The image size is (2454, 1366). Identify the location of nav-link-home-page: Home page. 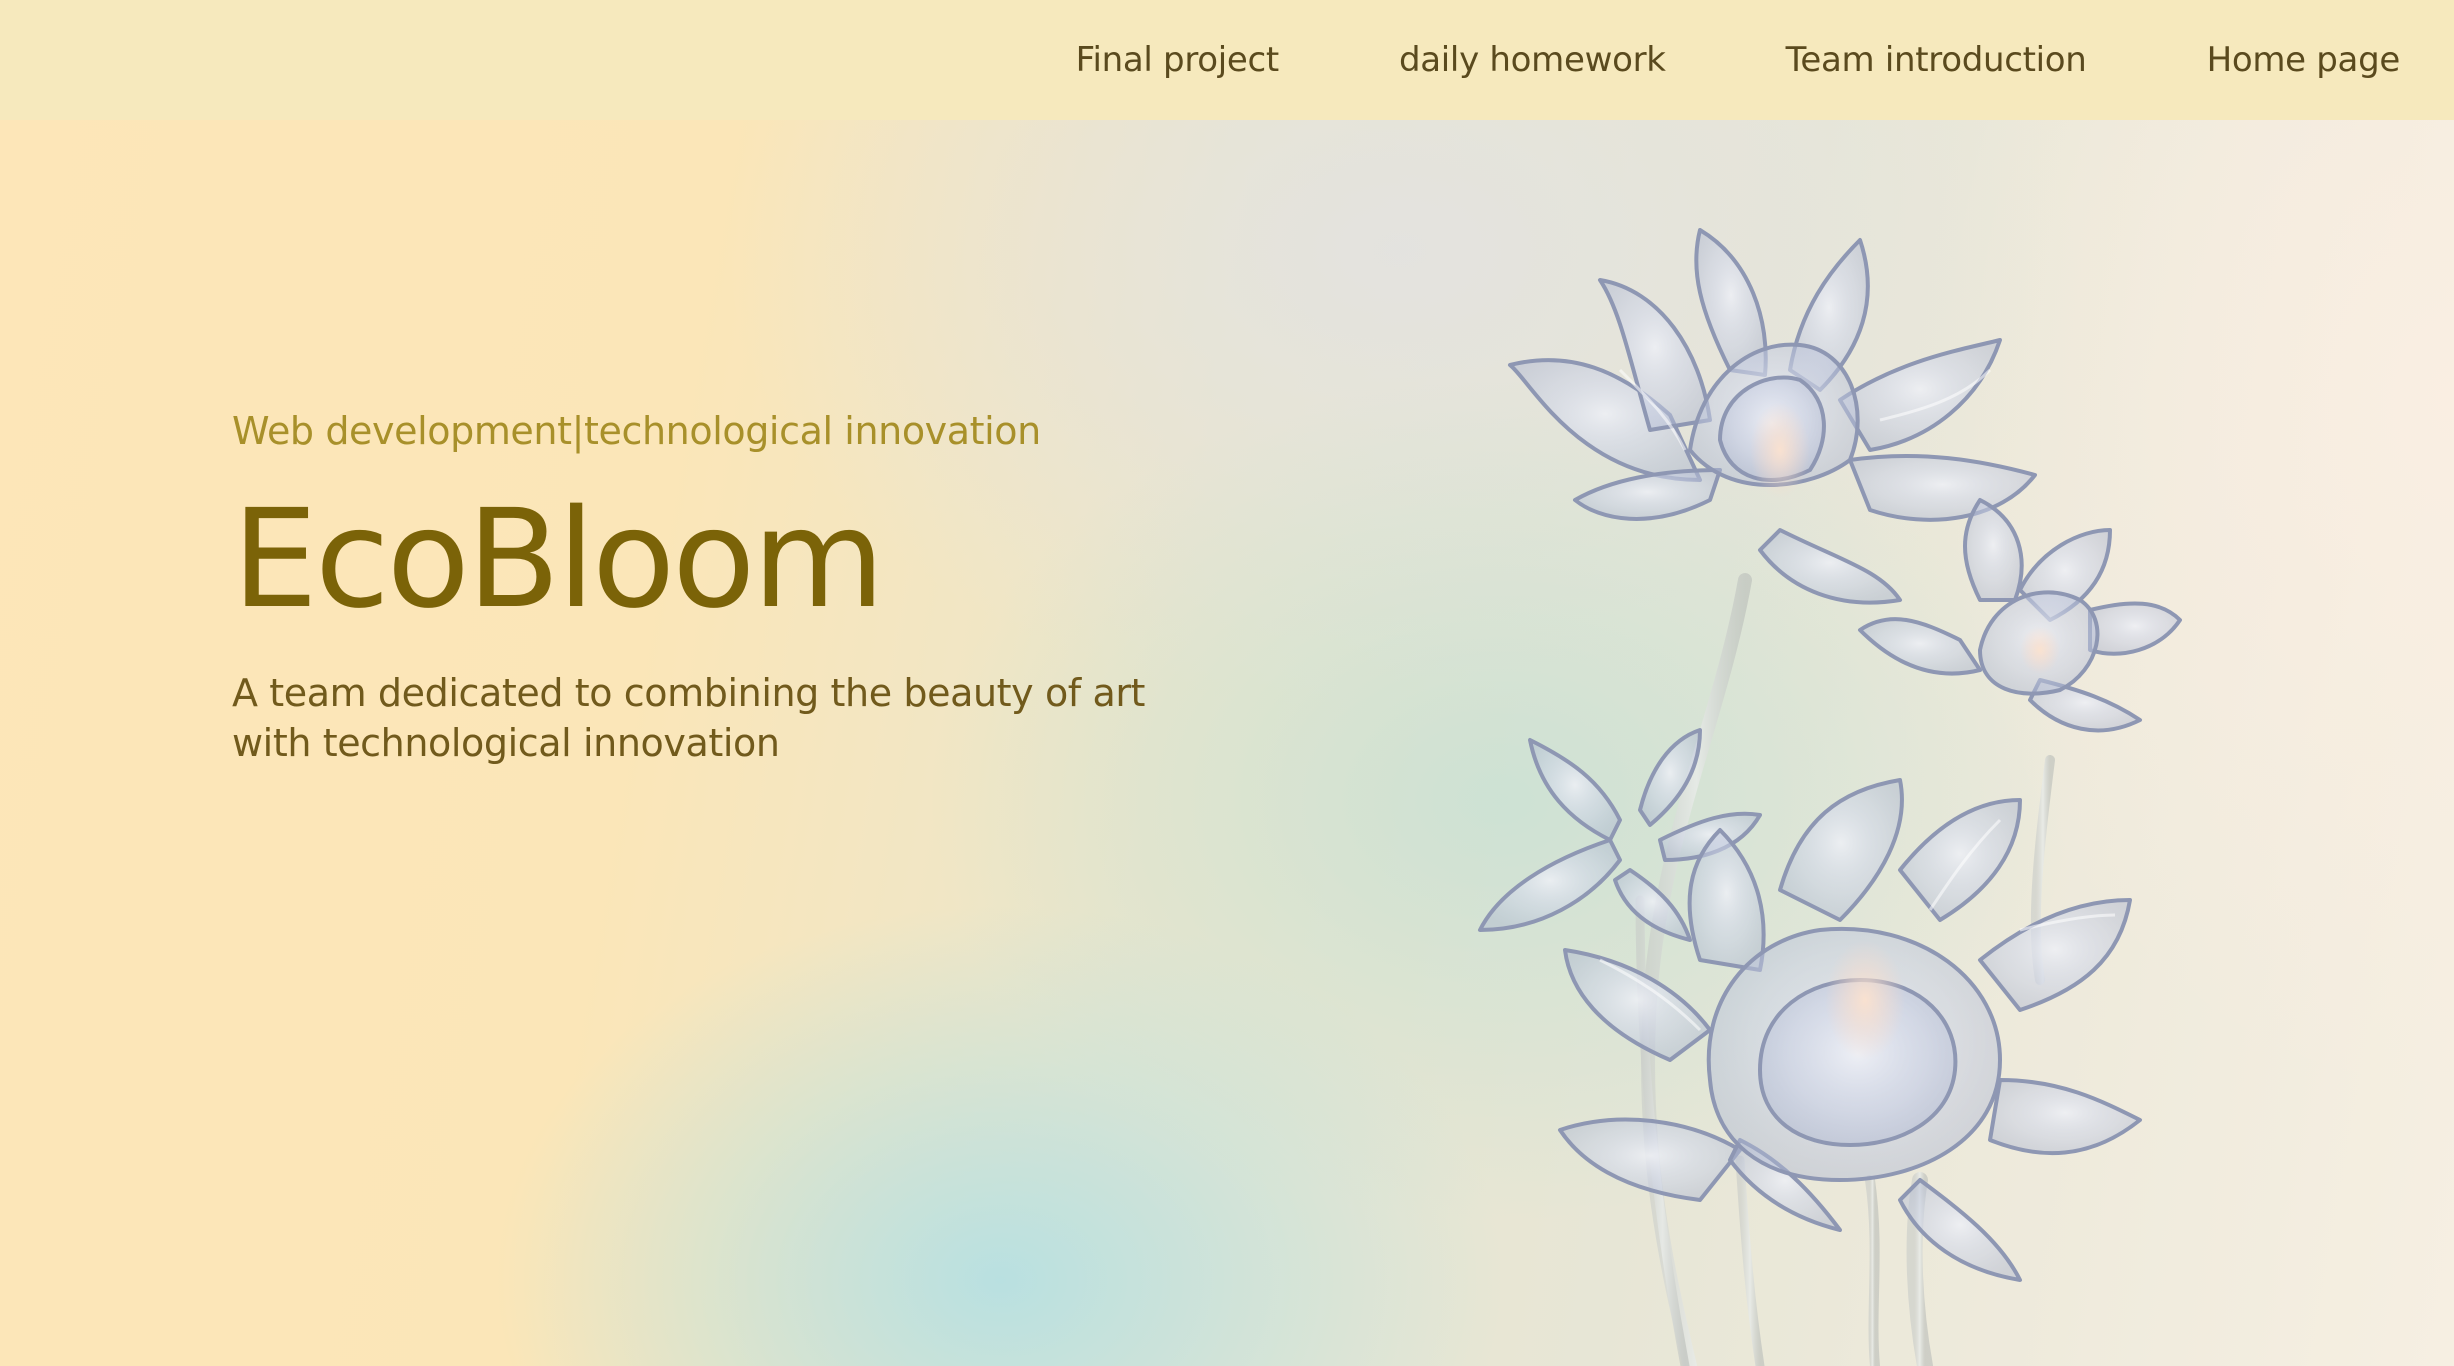
(2304, 60).